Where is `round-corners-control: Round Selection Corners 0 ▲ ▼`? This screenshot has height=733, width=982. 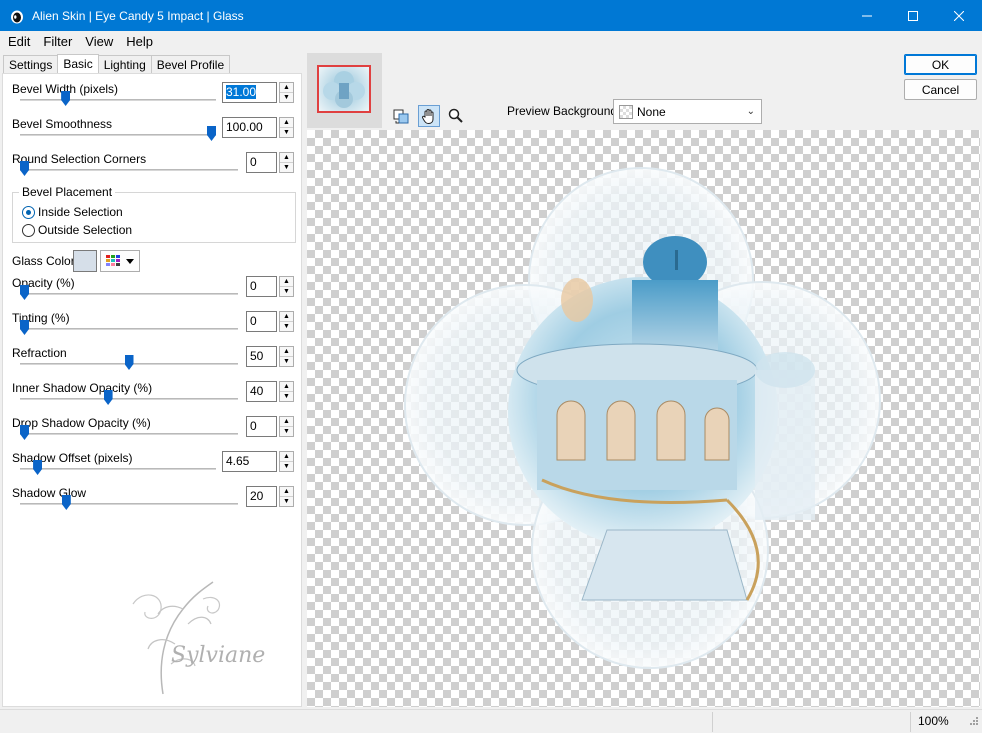
round-corners-control: Round Selection Corners 0 ▲ ▼ is located at coordinates (153, 169).